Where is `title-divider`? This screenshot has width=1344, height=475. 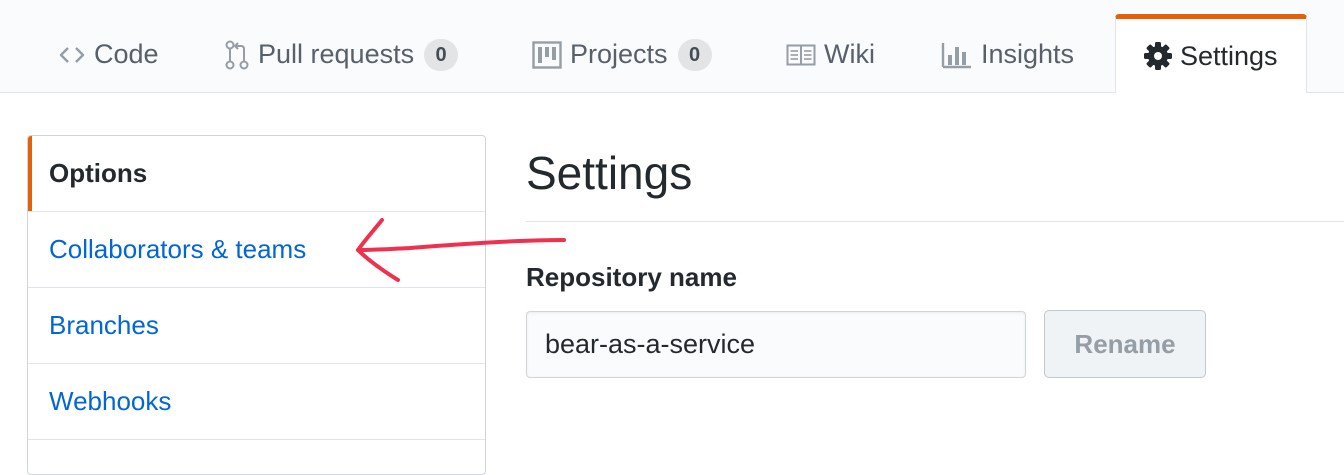
title-divider is located at coordinates (935, 221).